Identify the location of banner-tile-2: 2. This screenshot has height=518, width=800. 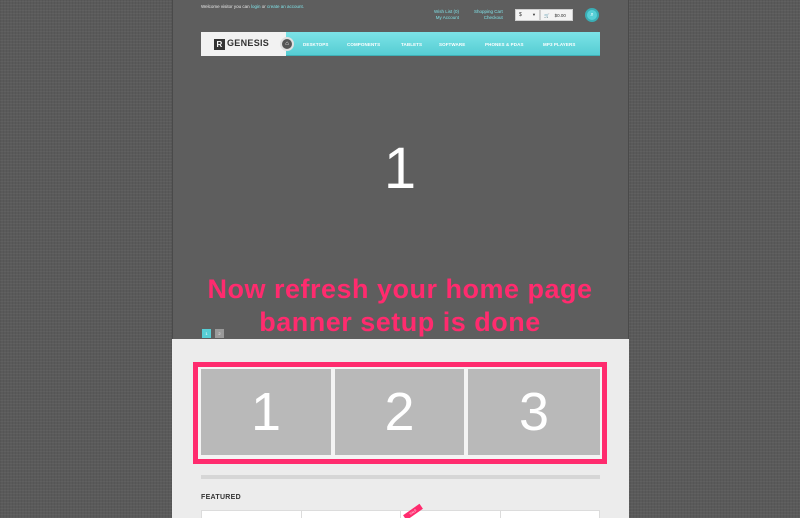
(399, 412).